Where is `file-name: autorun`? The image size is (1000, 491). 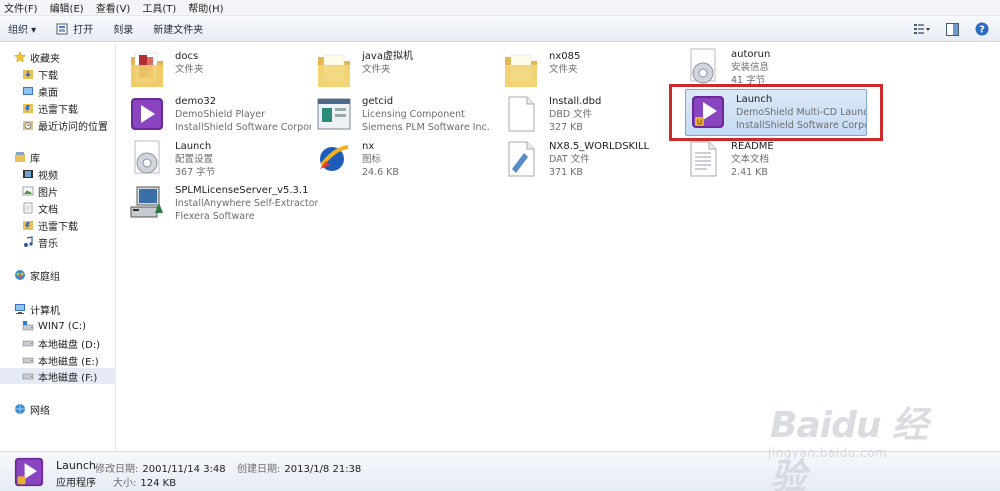 file-name: autorun is located at coordinates (751, 54).